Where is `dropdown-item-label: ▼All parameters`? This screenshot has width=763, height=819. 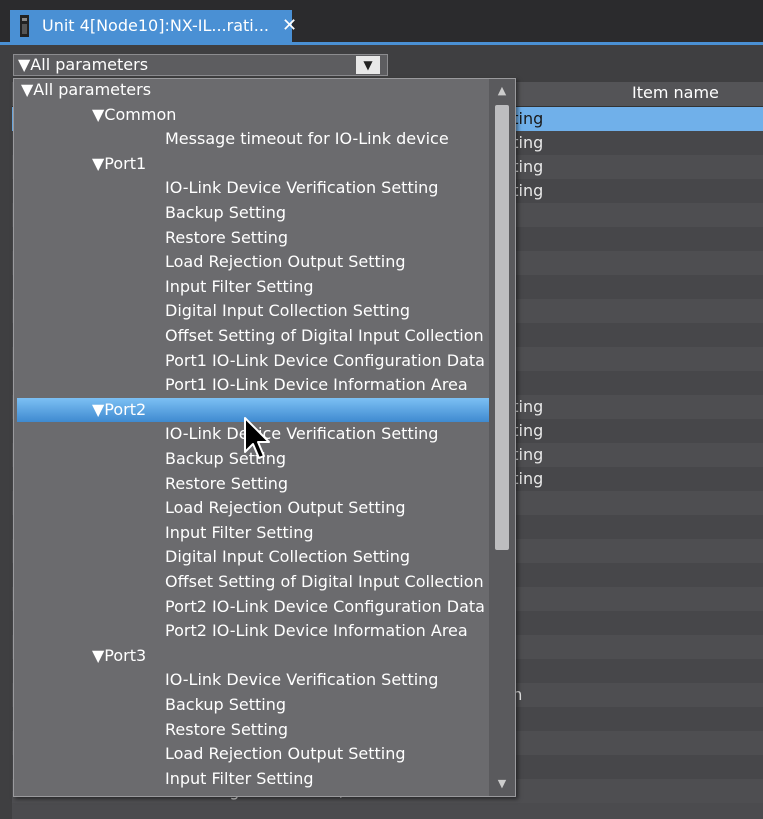 dropdown-item-label: ▼All parameters is located at coordinates (86, 89).